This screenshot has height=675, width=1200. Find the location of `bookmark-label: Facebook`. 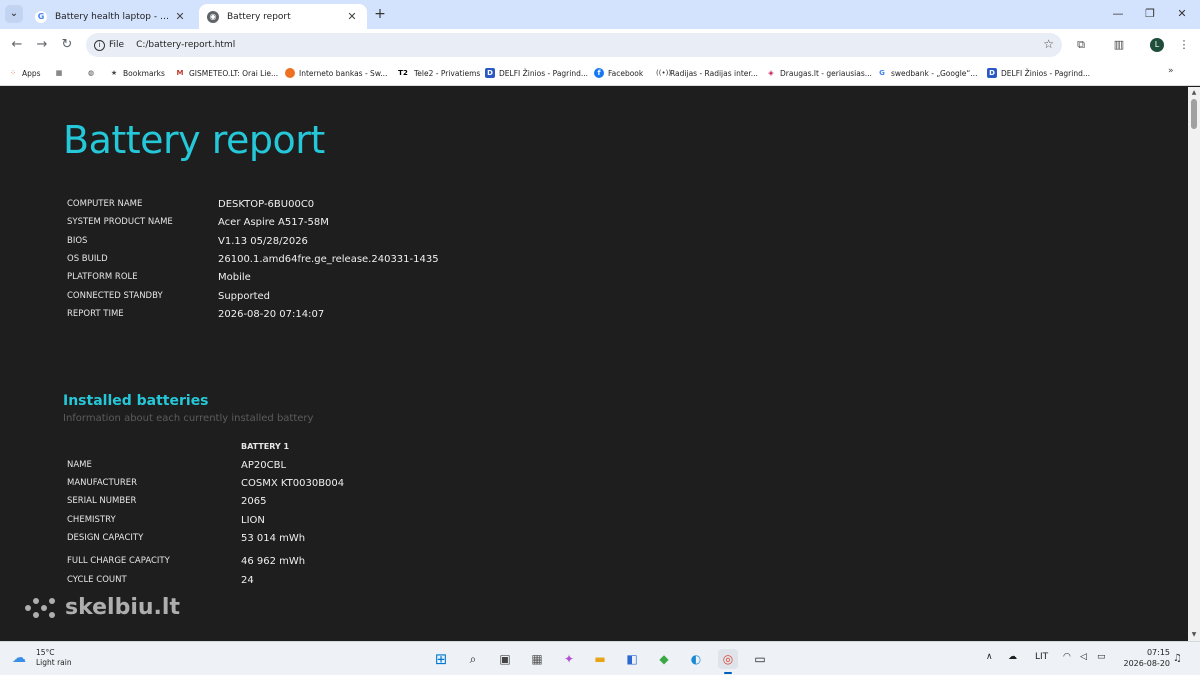

bookmark-label: Facebook is located at coordinates (626, 73).